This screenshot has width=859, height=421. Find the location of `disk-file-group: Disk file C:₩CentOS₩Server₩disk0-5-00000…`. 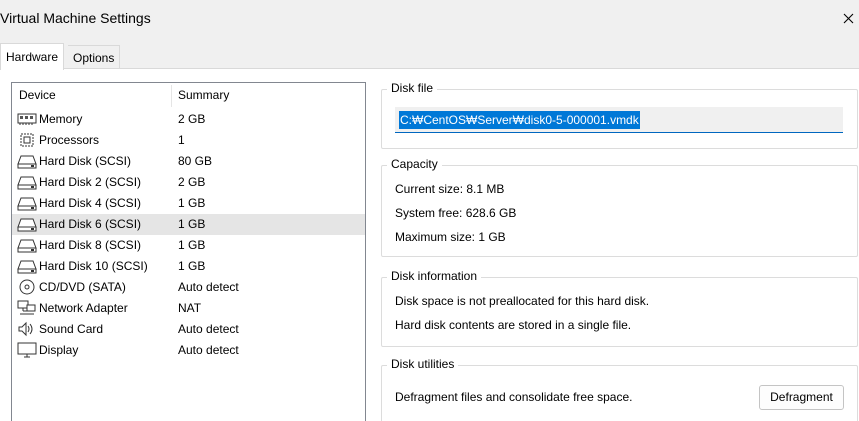

disk-file-group: Disk file C:₩CentOS₩Server₩disk0-5-00000… is located at coordinates (619, 115).